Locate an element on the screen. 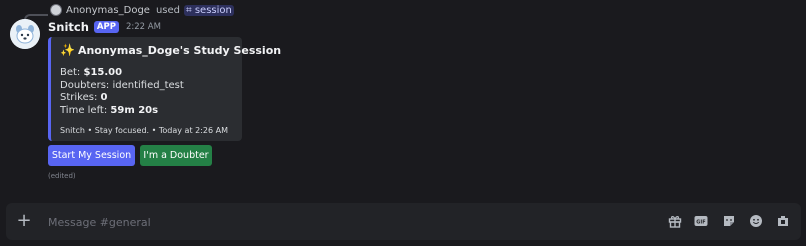 This screenshot has height=246, width=806. gift-icon is located at coordinates (675, 221).